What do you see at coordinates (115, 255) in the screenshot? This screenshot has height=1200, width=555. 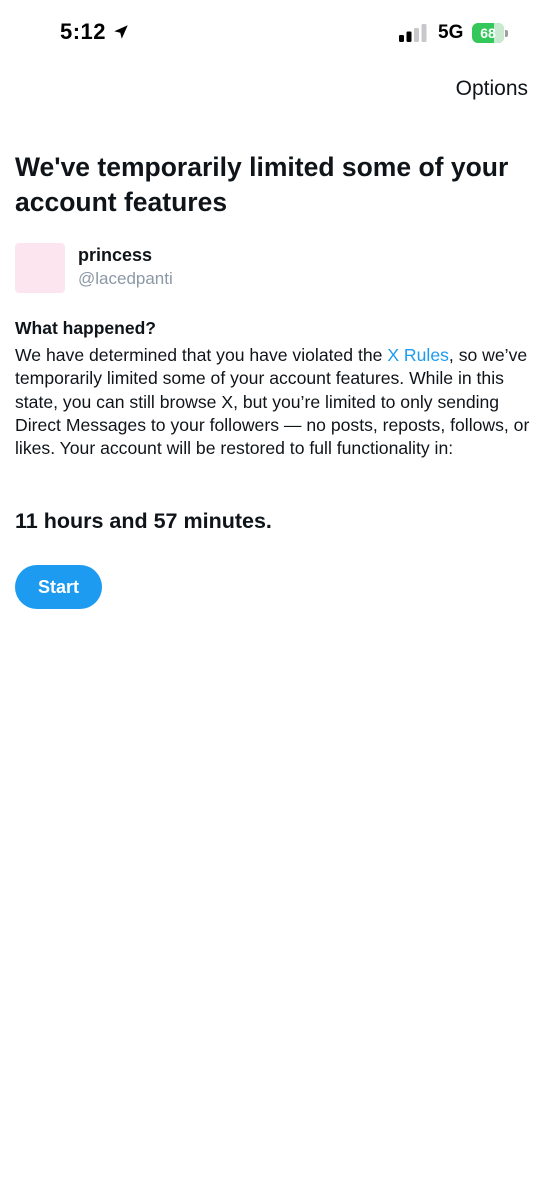 I see `display-name: princess` at bounding box center [115, 255].